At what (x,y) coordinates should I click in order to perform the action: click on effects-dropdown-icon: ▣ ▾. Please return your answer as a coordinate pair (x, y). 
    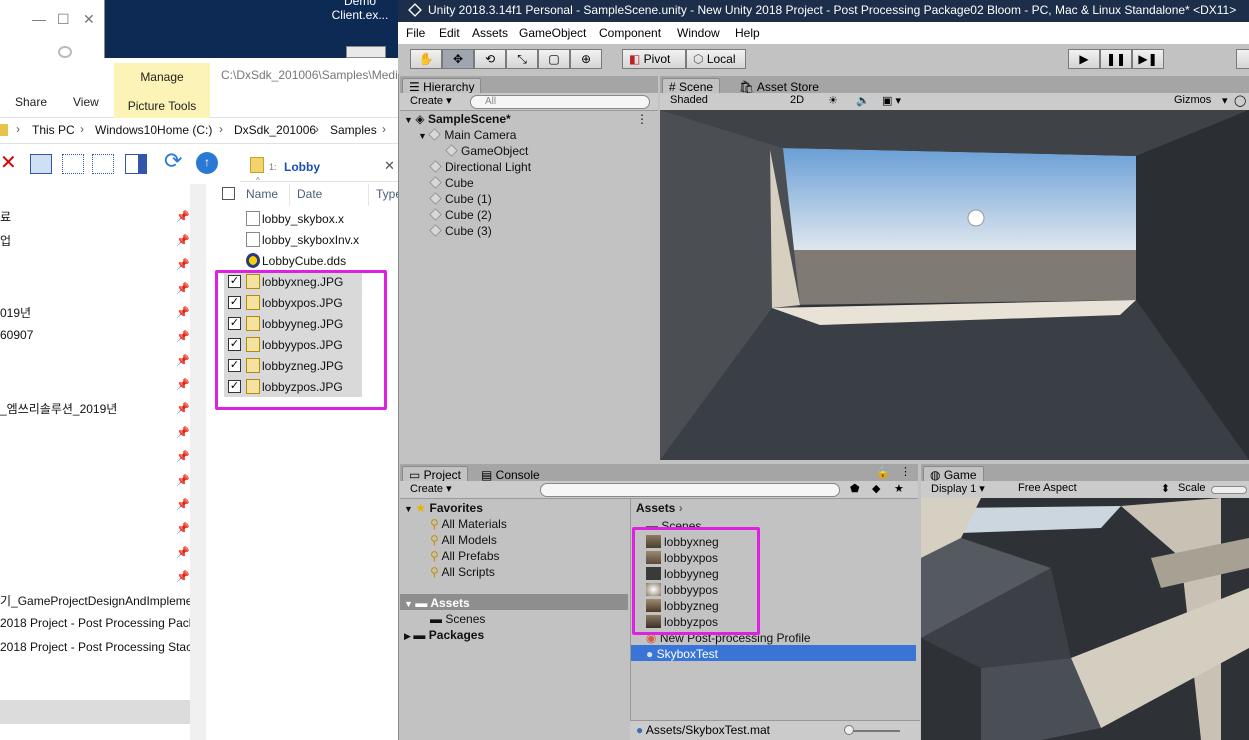
    Looking at the image, I should click on (891, 100).